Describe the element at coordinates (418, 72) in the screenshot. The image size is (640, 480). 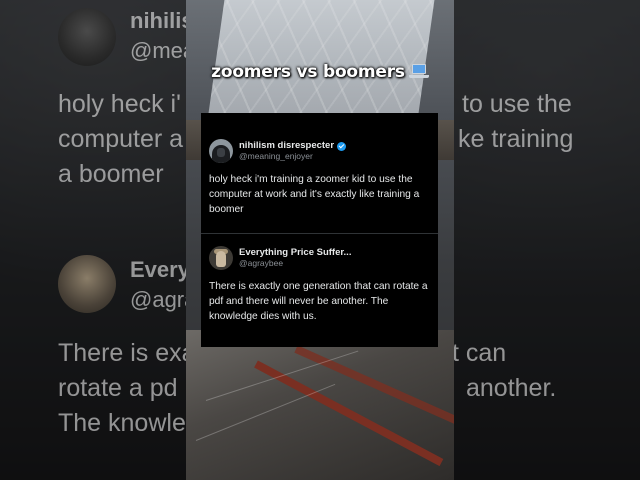
I see `laptop-icon` at that location.